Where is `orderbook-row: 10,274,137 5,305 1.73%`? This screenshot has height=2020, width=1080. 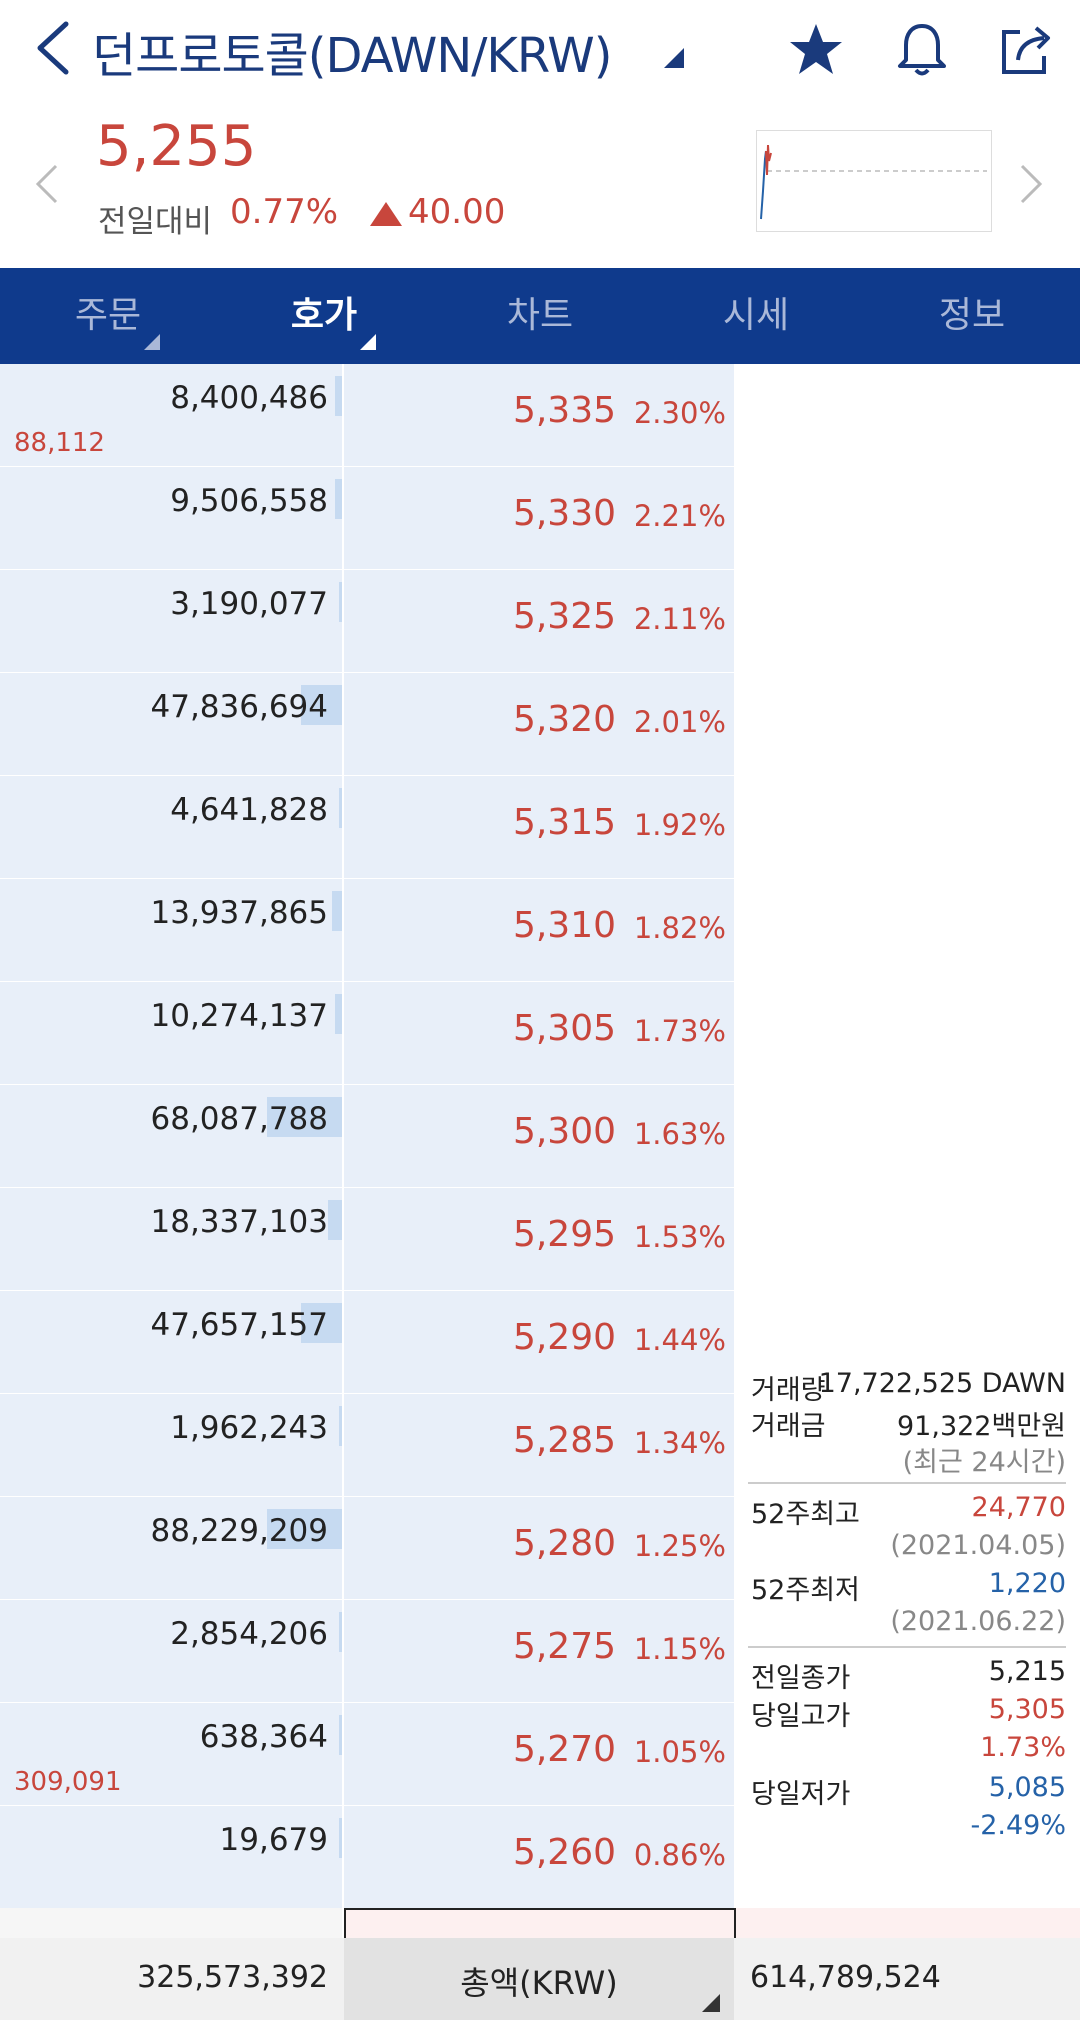 orderbook-row: 10,274,137 5,305 1.73% is located at coordinates (367, 1033).